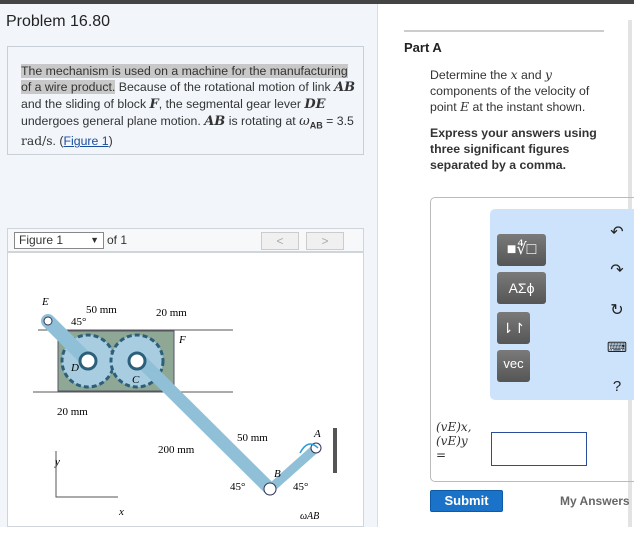 Image resolution: width=634 pixels, height=533 pixels. I want to click on axis-x: x, so click(121, 512).